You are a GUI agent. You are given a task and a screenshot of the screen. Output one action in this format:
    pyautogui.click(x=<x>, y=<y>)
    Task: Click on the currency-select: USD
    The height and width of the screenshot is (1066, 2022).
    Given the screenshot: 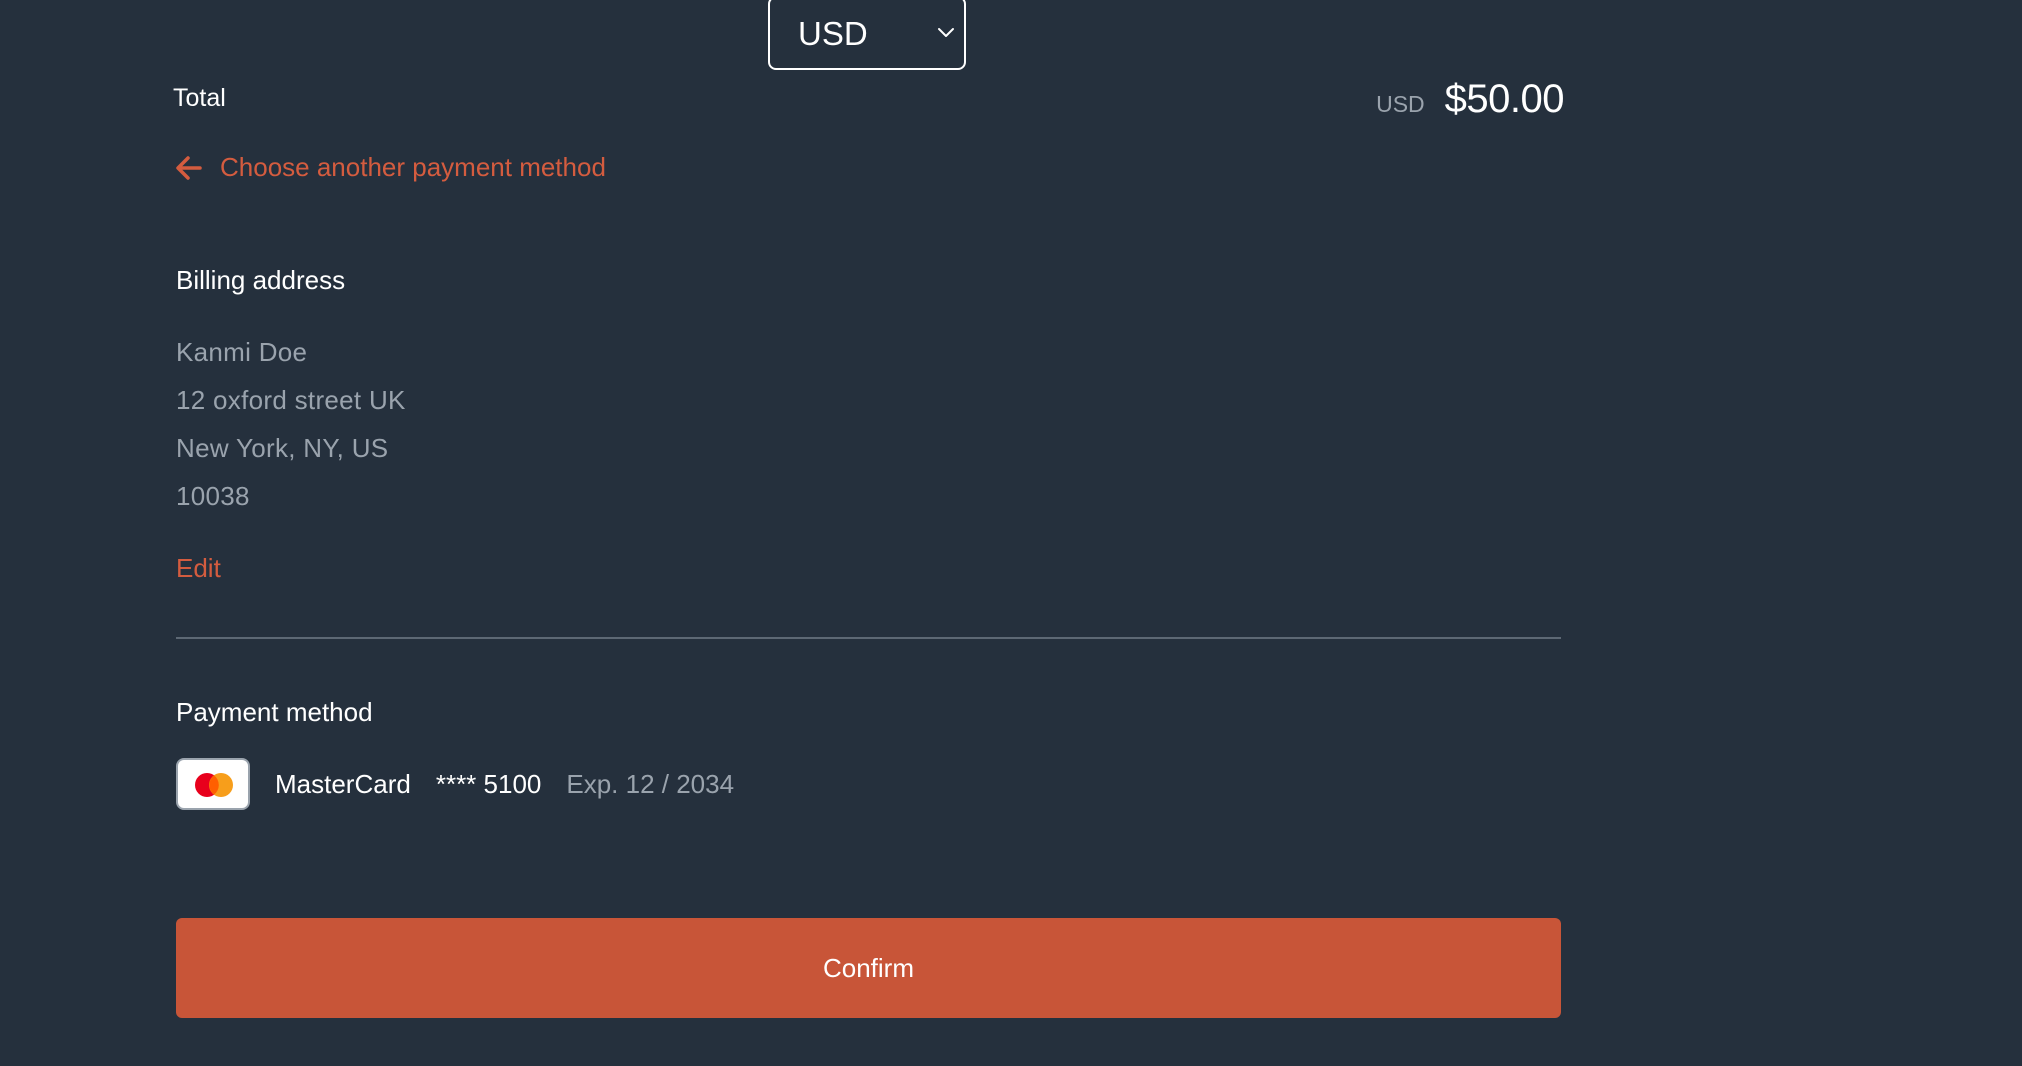 What is the action you would take?
    pyautogui.click(x=867, y=35)
    